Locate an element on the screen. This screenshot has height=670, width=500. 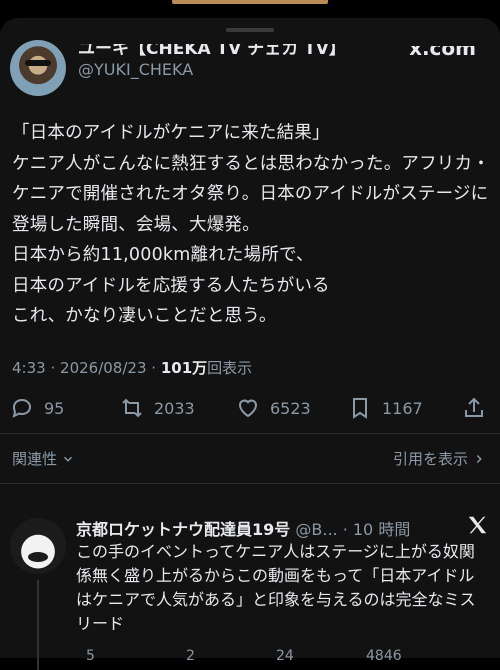
bookmark-button: 1167 is located at coordinates (385, 408).